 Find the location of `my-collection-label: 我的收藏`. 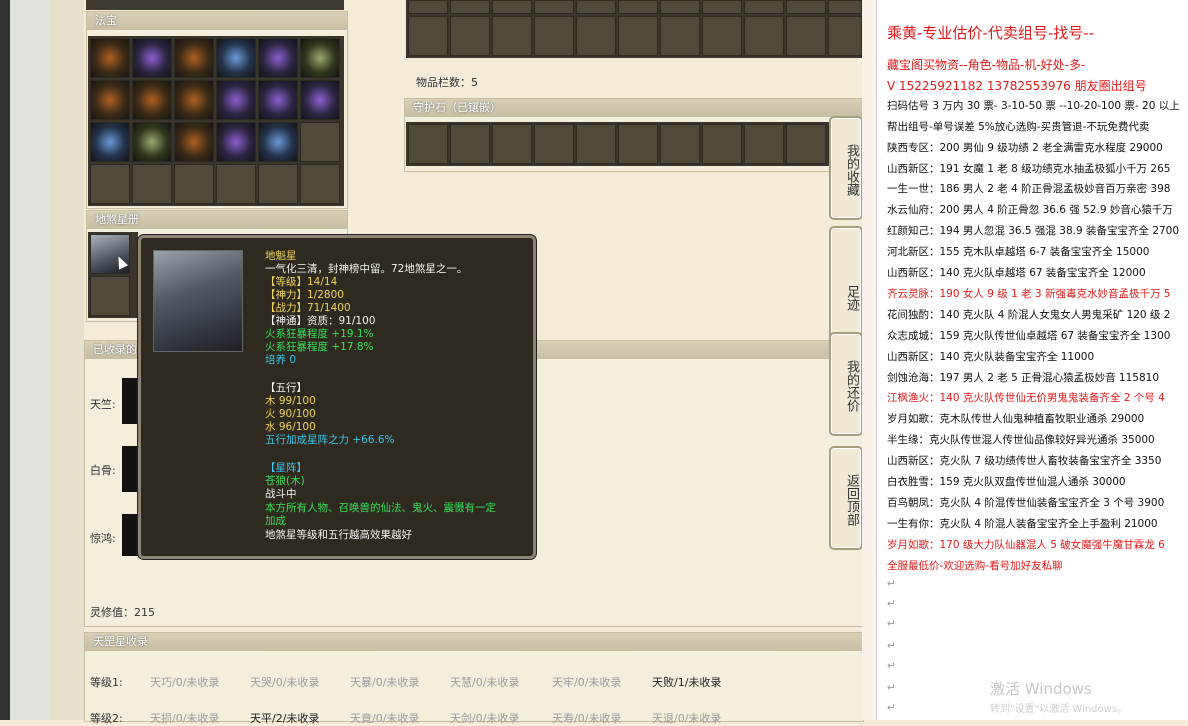

my-collection-label: 我的收藏 is located at coordinates (851, 170).